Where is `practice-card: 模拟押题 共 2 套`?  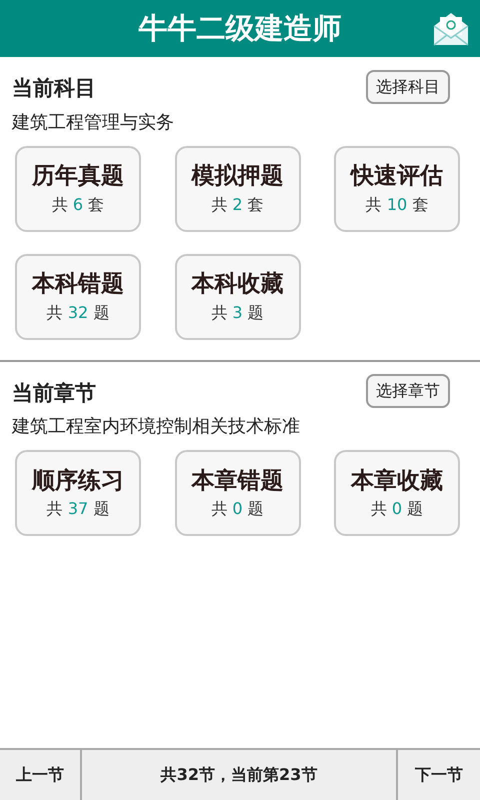
practice-card: 模拟押题 共 2 套 is located at coordinates (237, 189).